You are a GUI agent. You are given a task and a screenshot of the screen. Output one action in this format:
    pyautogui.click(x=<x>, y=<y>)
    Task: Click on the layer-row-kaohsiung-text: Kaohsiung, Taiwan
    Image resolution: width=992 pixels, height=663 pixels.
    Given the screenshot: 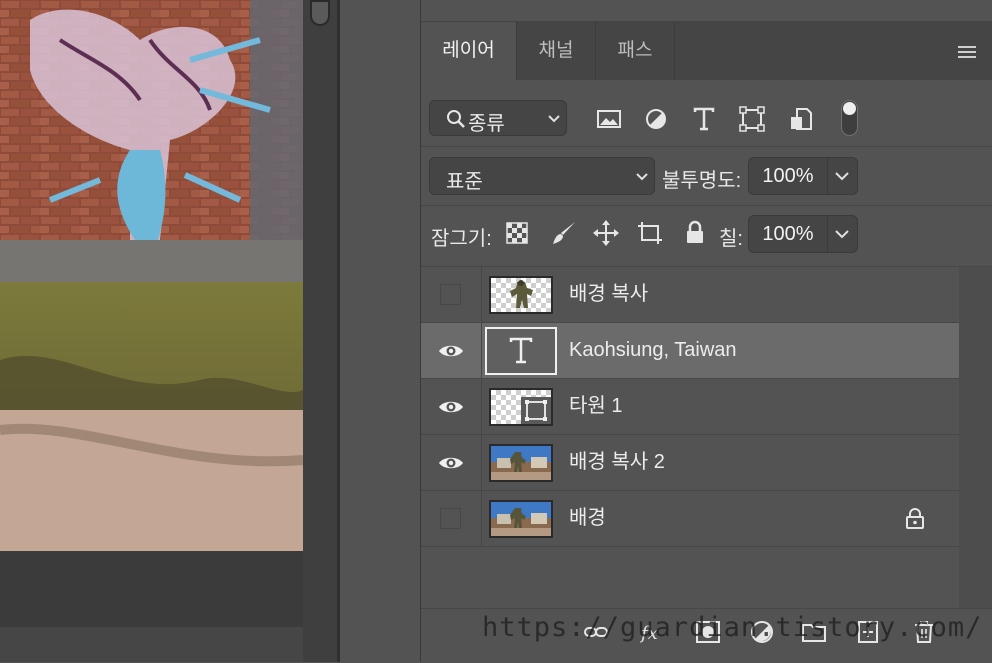 What is the action you would take?
    pyautogui.click(x=690, y=351)
    